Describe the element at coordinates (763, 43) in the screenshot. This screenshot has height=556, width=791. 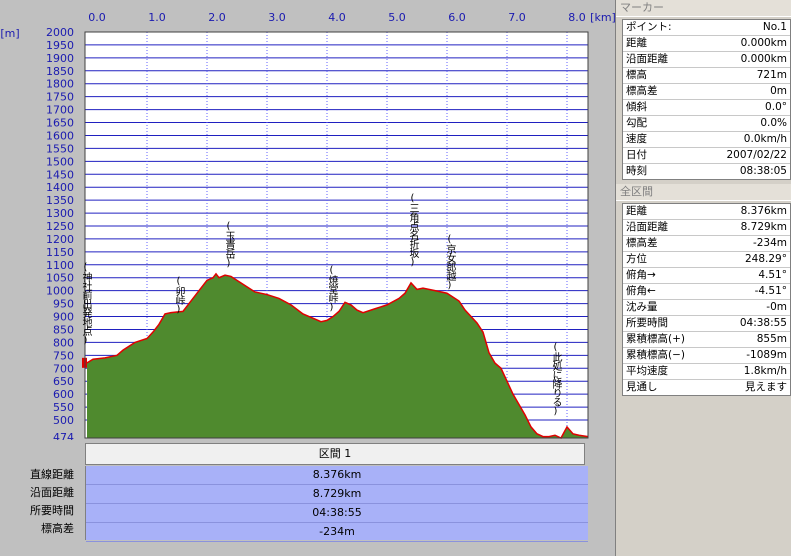
I see `marker-value: 0.000km` at that location.